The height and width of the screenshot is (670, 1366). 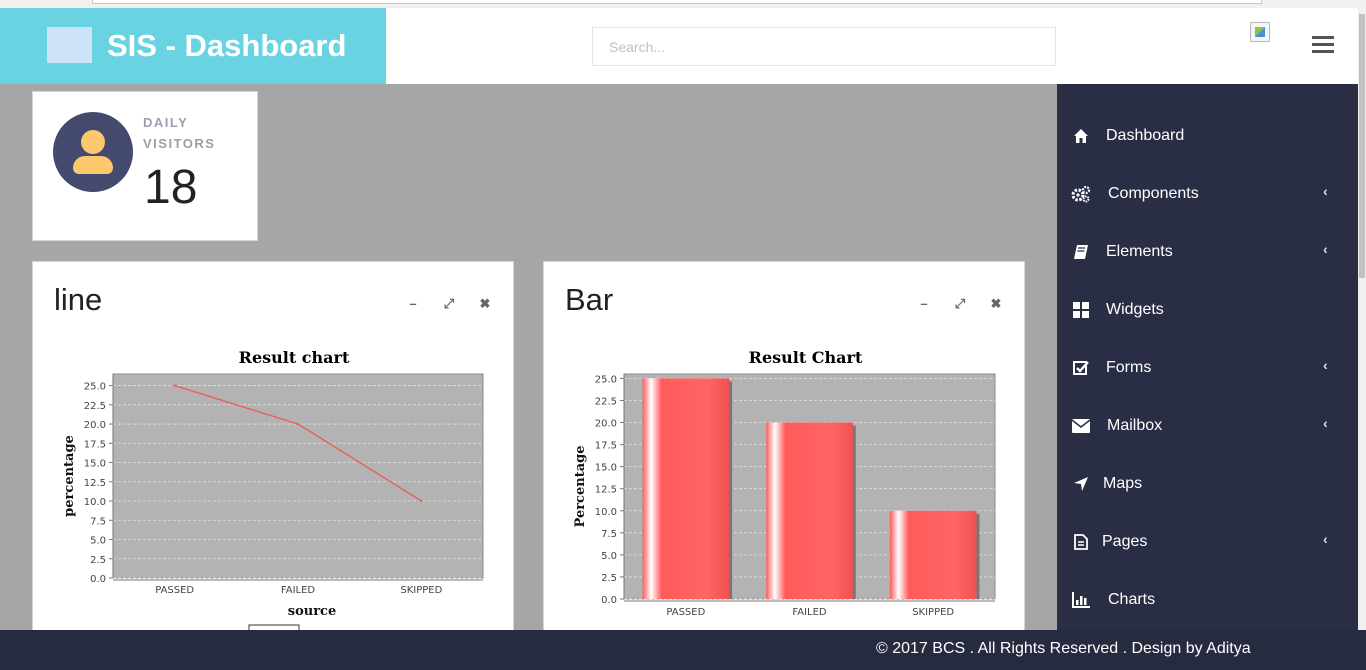 I want to click on chart-title: Result Chart, so click(x=806, y=357).